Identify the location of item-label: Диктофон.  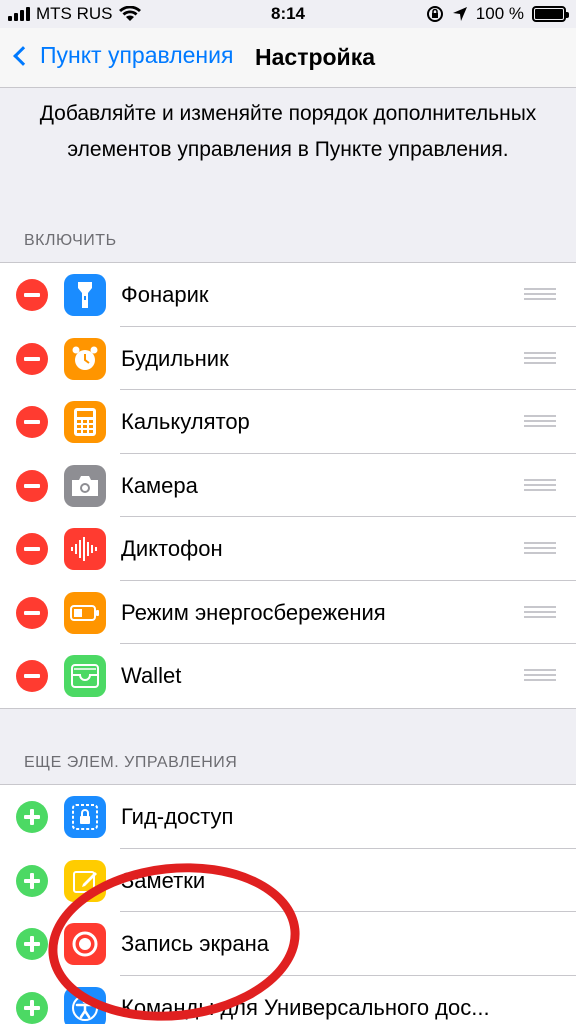
(172, 548).